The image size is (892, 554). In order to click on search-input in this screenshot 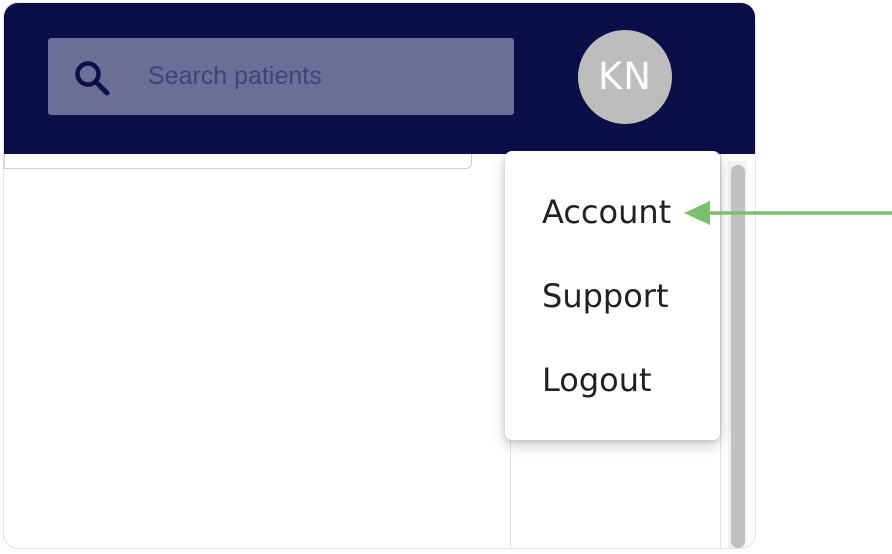, I will do `click(323, 76)`.